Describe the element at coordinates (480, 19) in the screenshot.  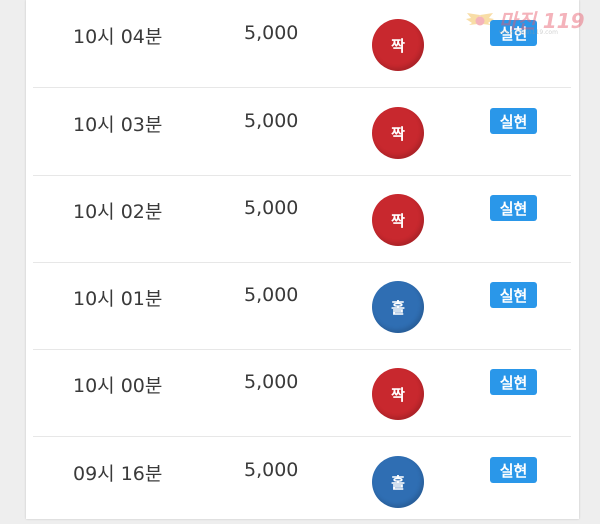
I see `wing-logo-icon` at that location.